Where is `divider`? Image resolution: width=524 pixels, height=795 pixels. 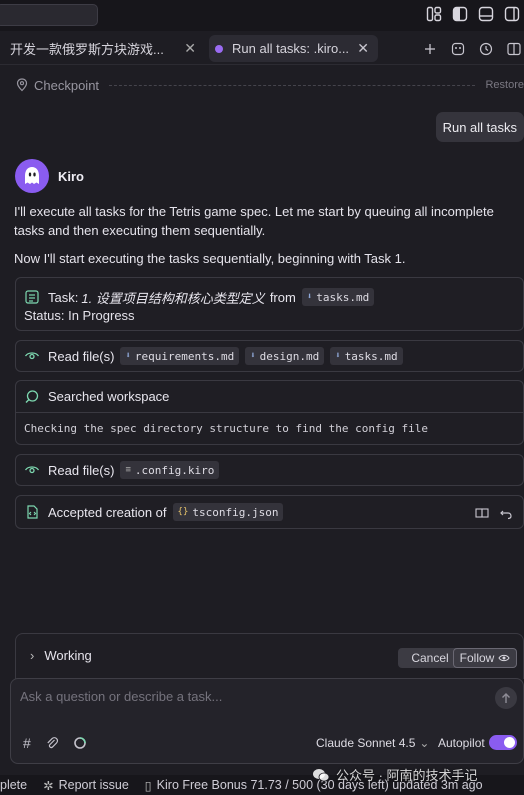 divider is located at coordinates (292, 85).